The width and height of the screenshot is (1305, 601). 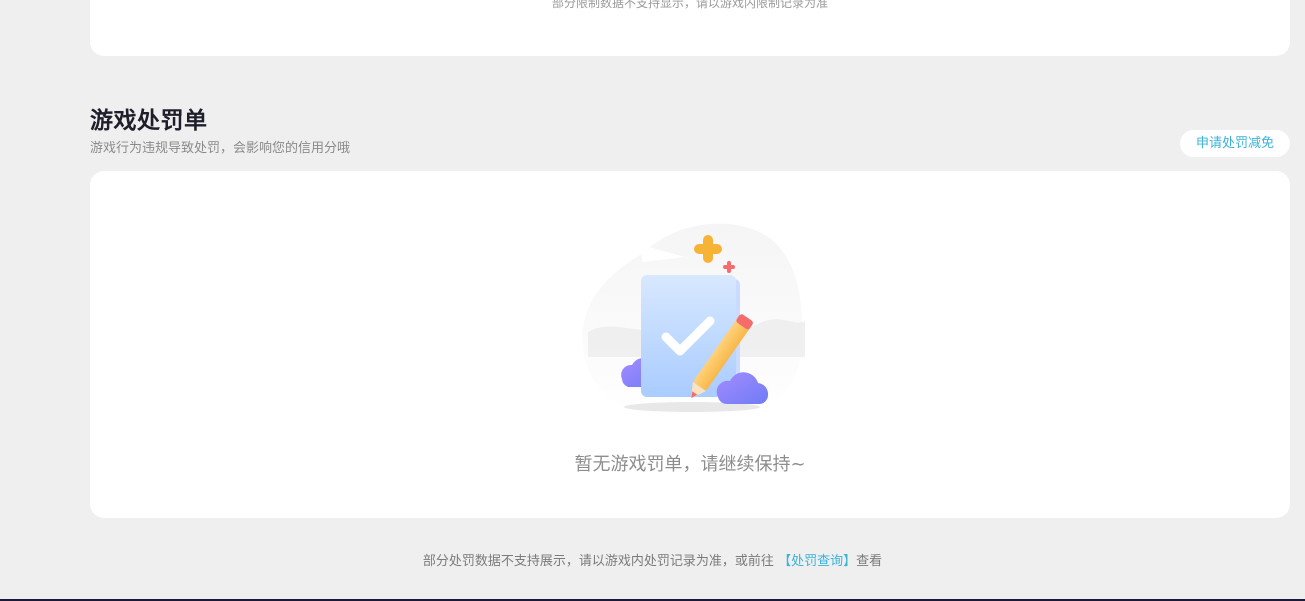 What do you see at coordinates (690, 28) in the screenshot?
I see `restriction-card: 部分限制数据不支持显示，请以游戏内限制记录为准` at bounding box center [690, 28].